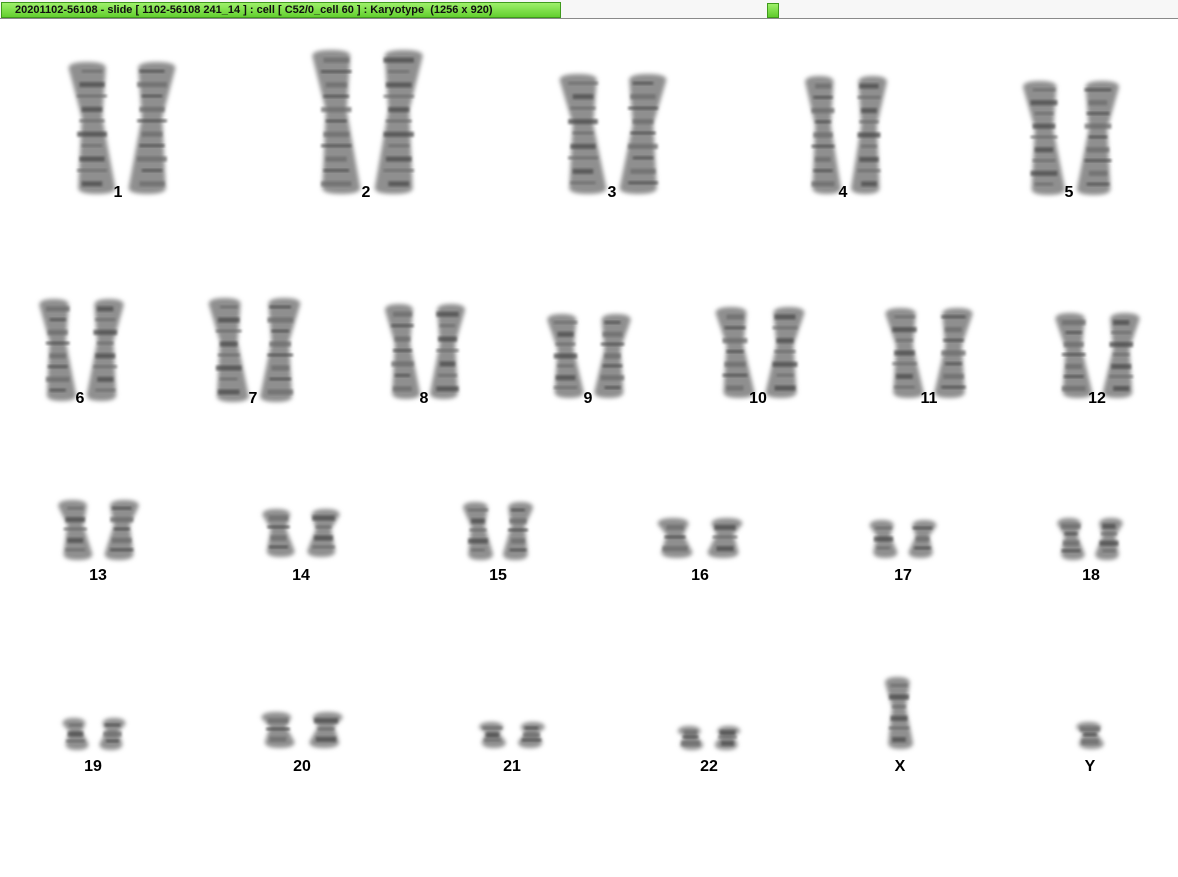  What do you see at coordinates (498, 575) in the screenshot?
I see `chromosome-label-15: 15` at bounding box center [498, 575].